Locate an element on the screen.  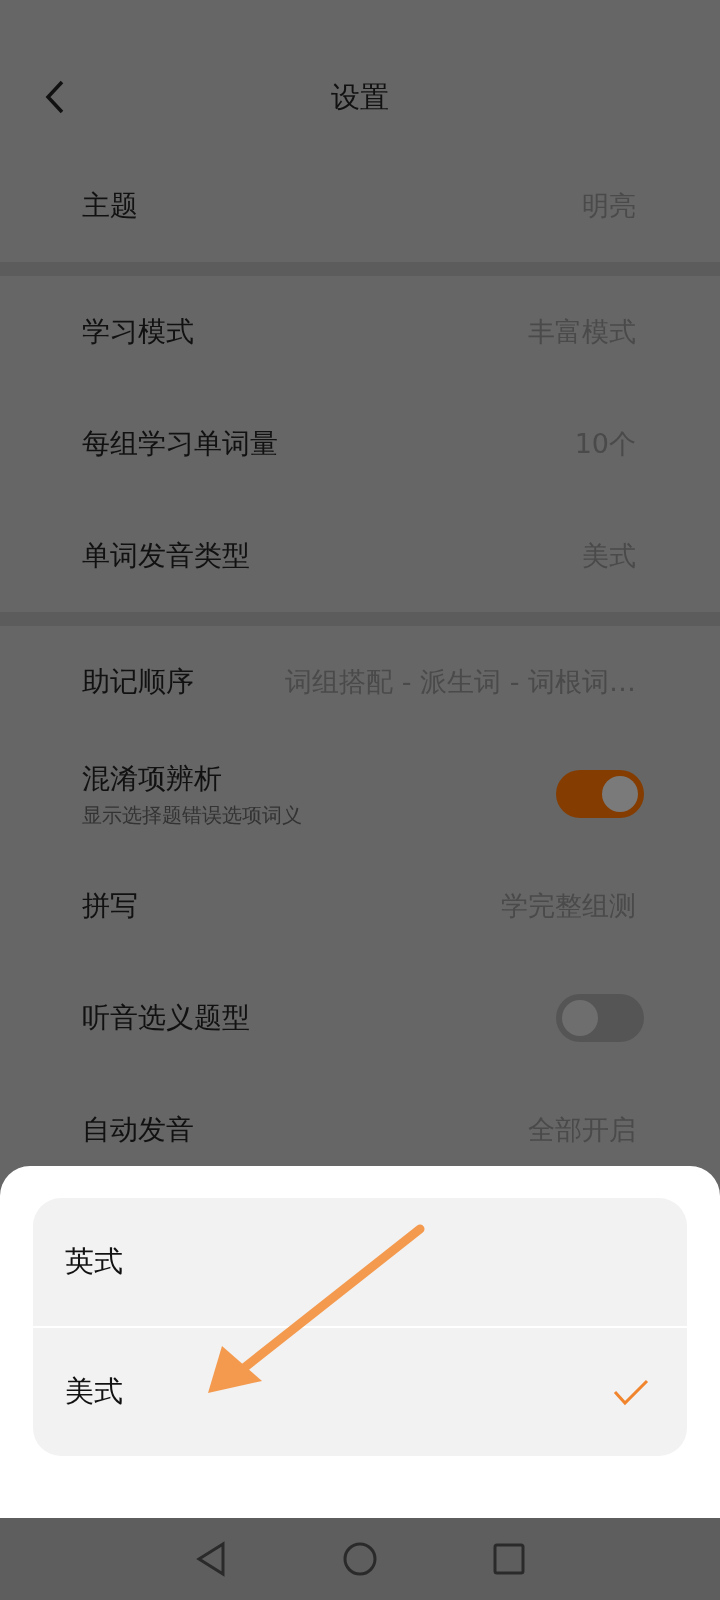
check-icon is located at coordinates (631, 1392).